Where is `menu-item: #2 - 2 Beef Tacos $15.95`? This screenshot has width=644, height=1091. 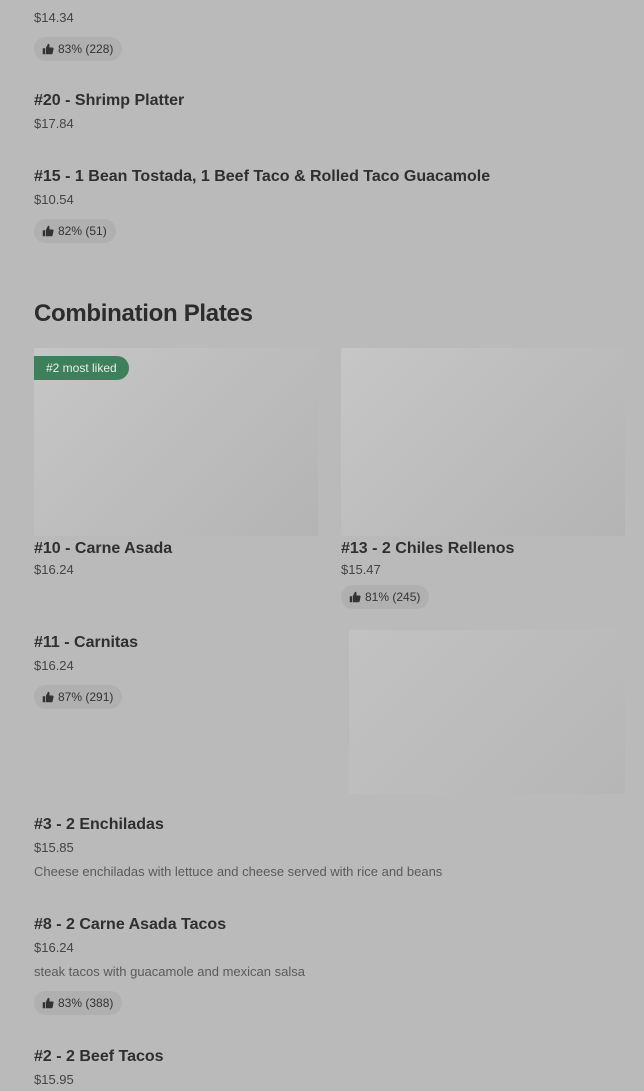 menu-item: #2 - 2 Beef Tacos $15.95 is located at coordinates (99, 1068).